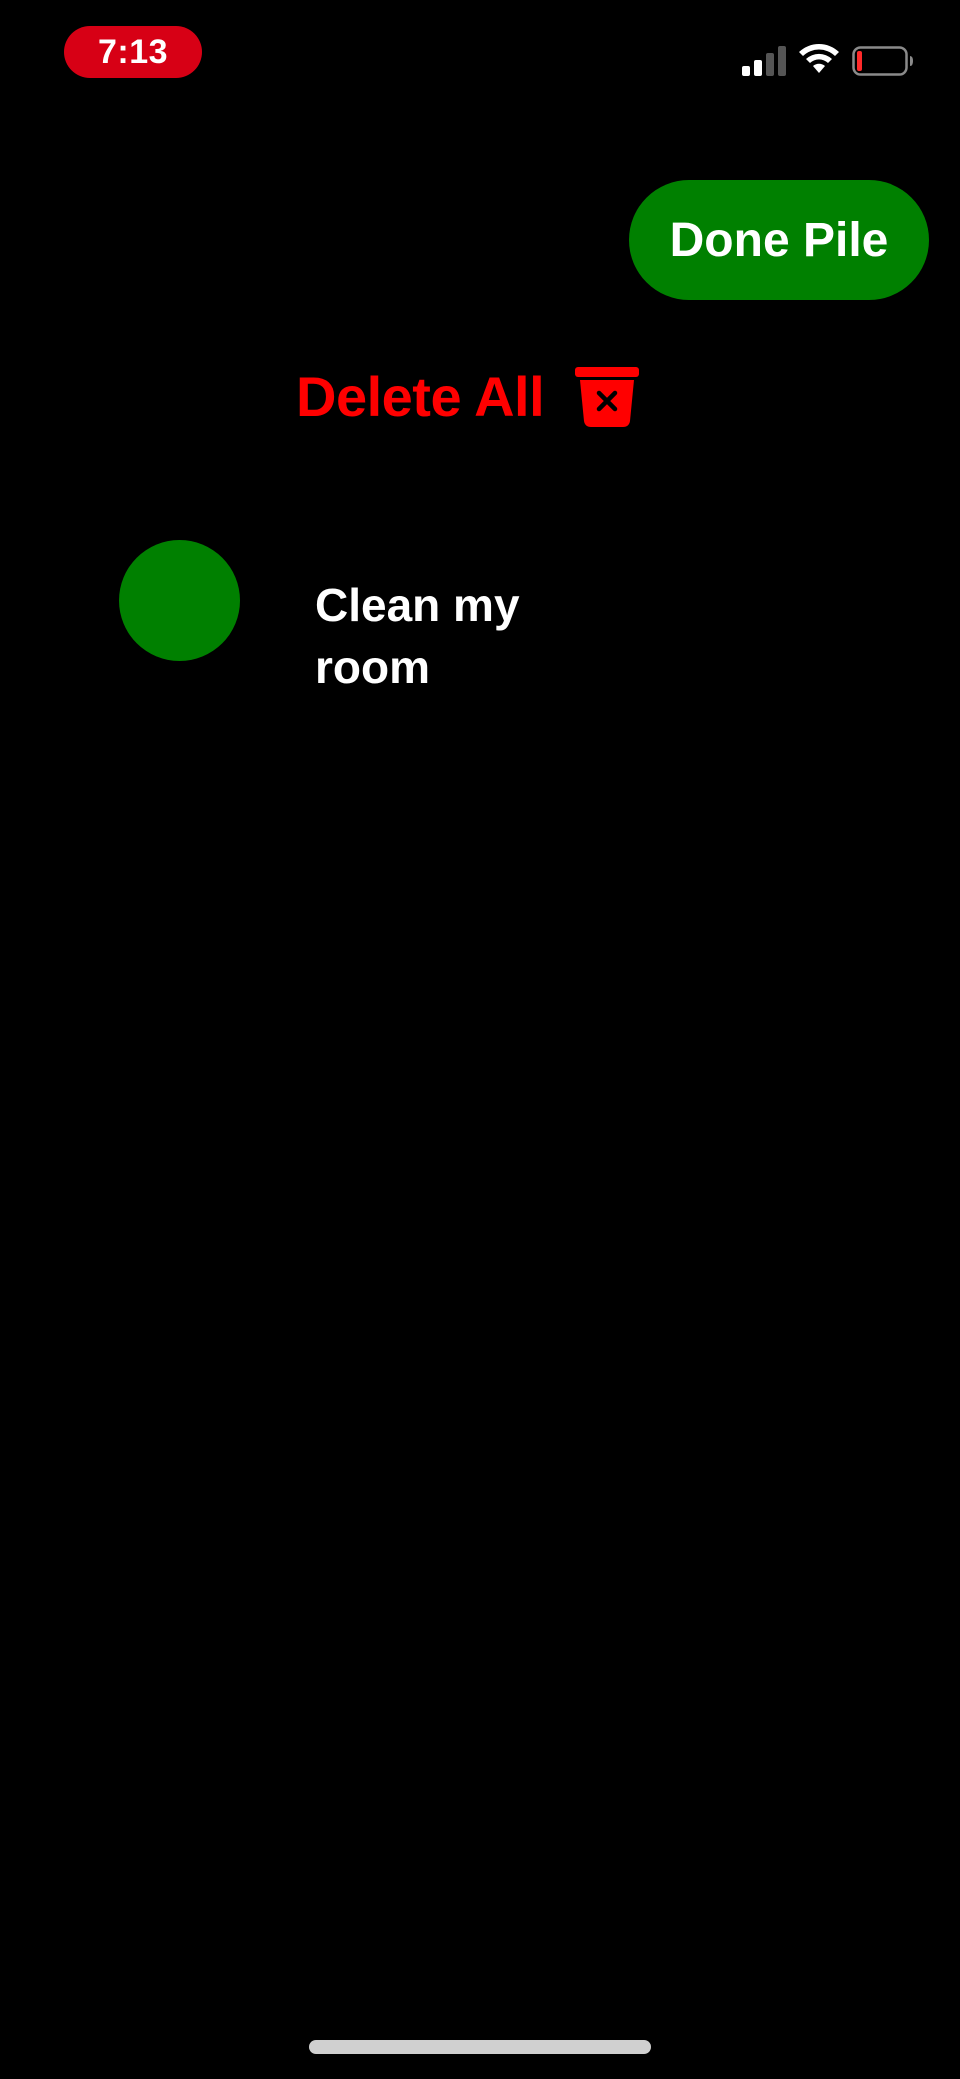  Describe the element at coordinates (882, 61) in the screenshot. I see `battery-low-icon` at that location.